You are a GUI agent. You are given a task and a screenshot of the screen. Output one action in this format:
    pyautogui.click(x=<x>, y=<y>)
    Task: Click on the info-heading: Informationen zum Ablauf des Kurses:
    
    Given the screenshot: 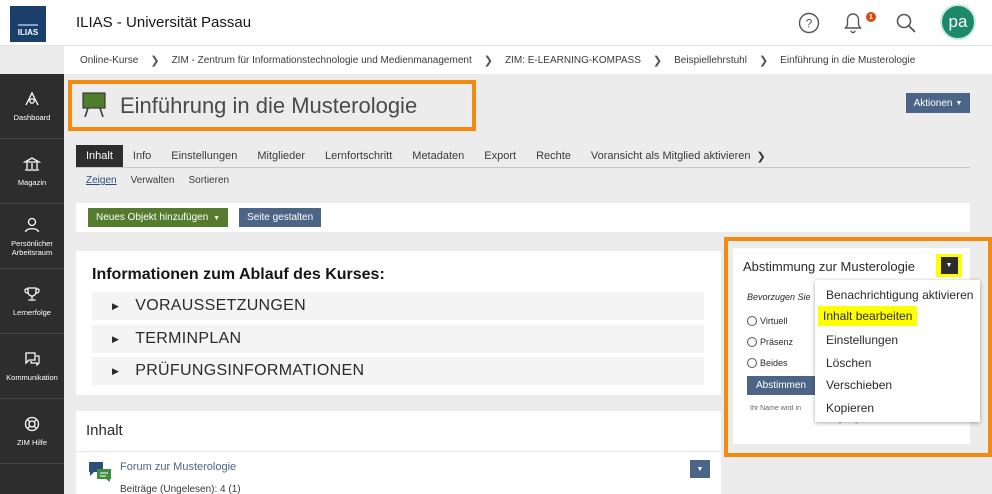 What is the action you would take?
    pyautogui.click(x=238, y=274)
    